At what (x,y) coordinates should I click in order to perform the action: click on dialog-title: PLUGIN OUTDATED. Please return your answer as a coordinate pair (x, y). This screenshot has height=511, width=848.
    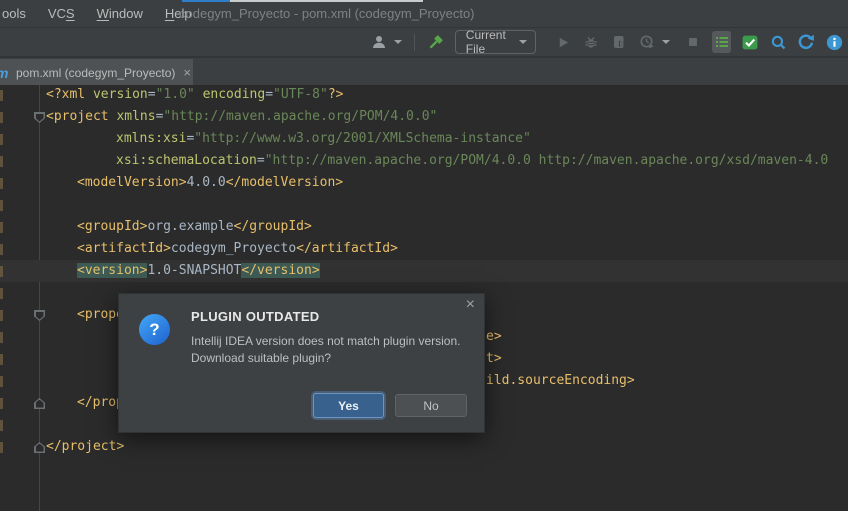
    Looking at the image, I should click on (255, 316).